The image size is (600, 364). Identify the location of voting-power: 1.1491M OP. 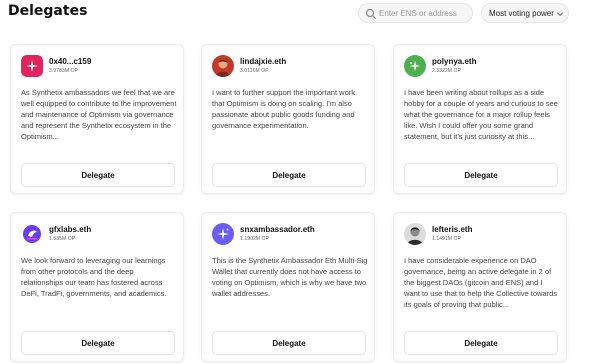
(447, 239).